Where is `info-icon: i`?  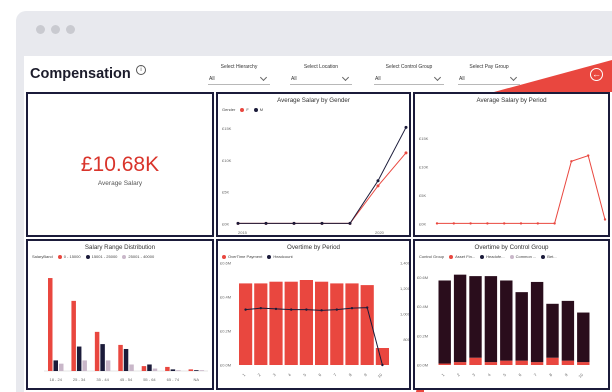 info-icon: i is located at coordinates (141, 70).